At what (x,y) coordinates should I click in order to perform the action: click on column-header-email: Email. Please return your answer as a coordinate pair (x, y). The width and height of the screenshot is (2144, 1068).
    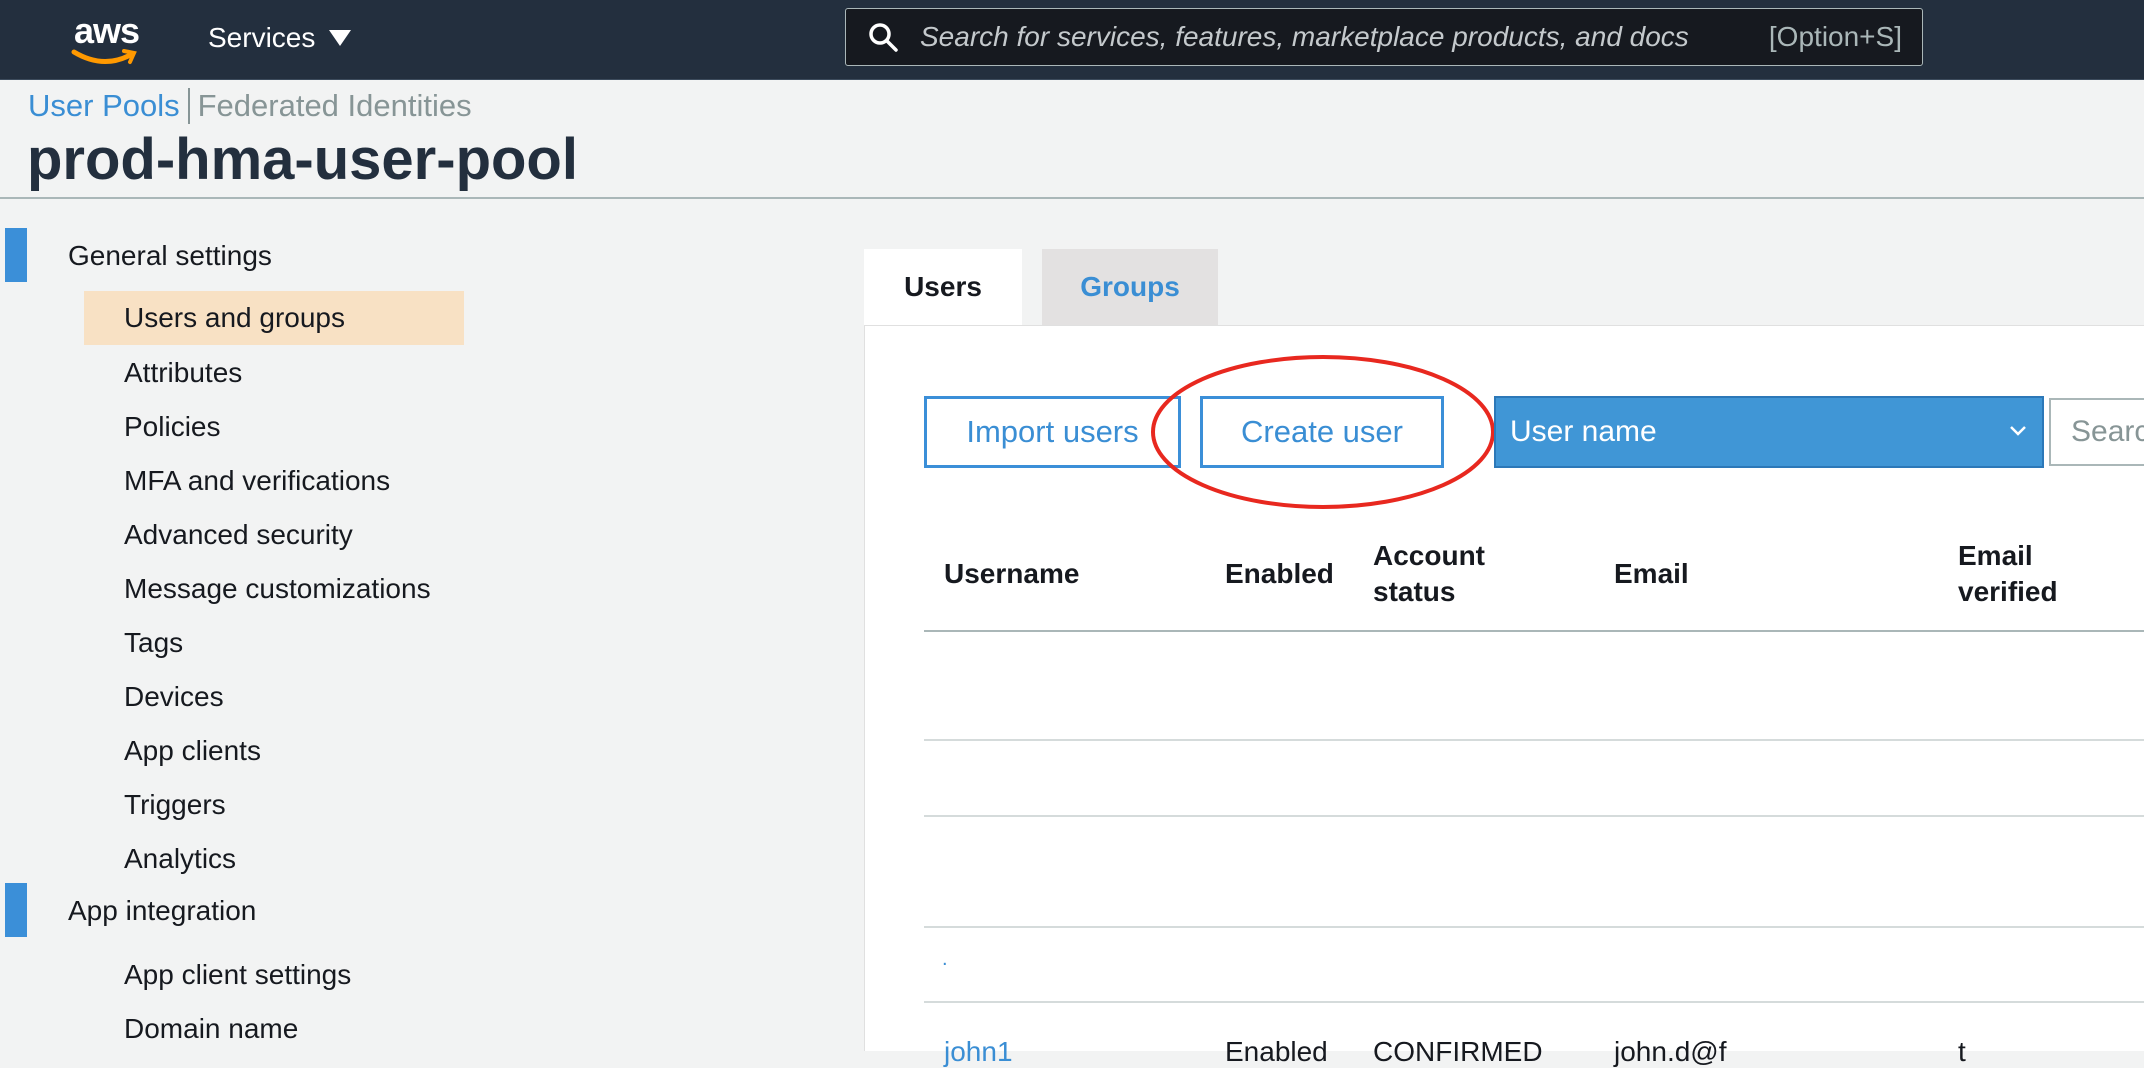
    Looking at the image, I should click on (1651, 574).